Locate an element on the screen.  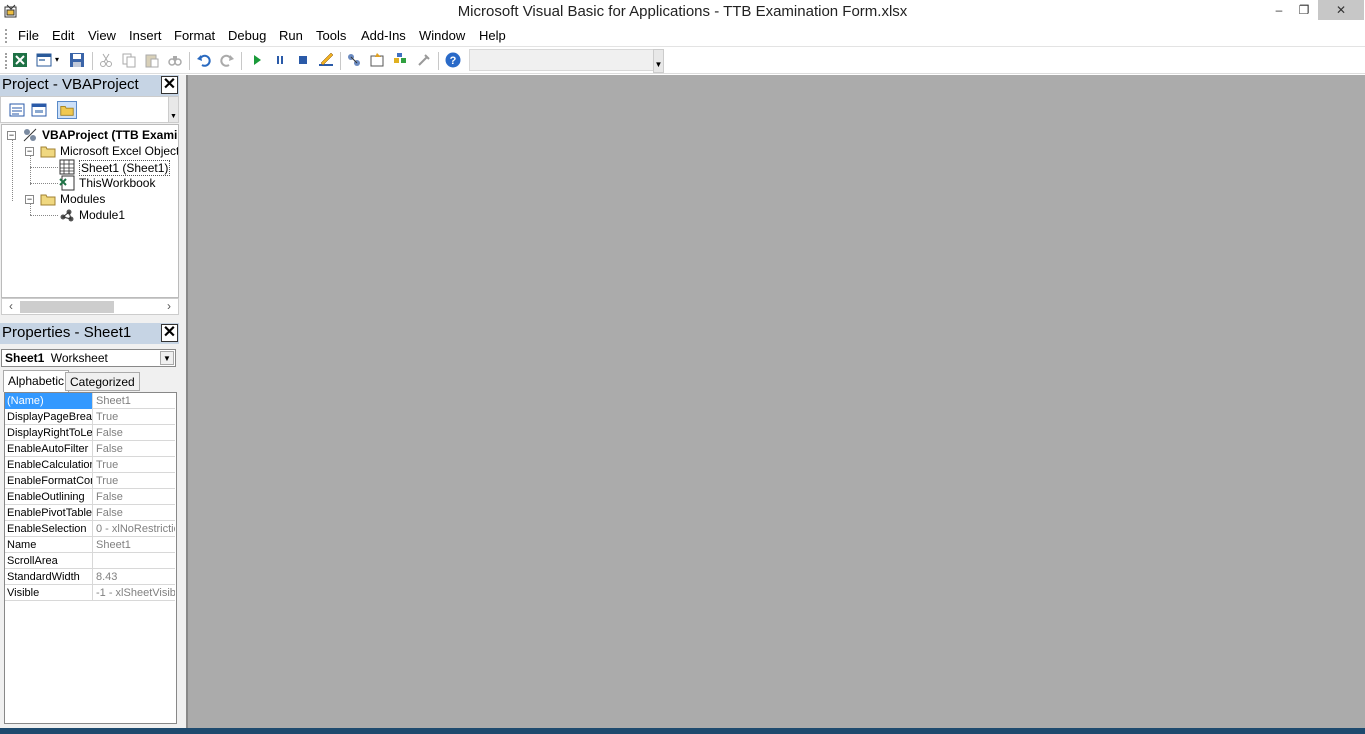
property-value is located at coordinates (134, 561).